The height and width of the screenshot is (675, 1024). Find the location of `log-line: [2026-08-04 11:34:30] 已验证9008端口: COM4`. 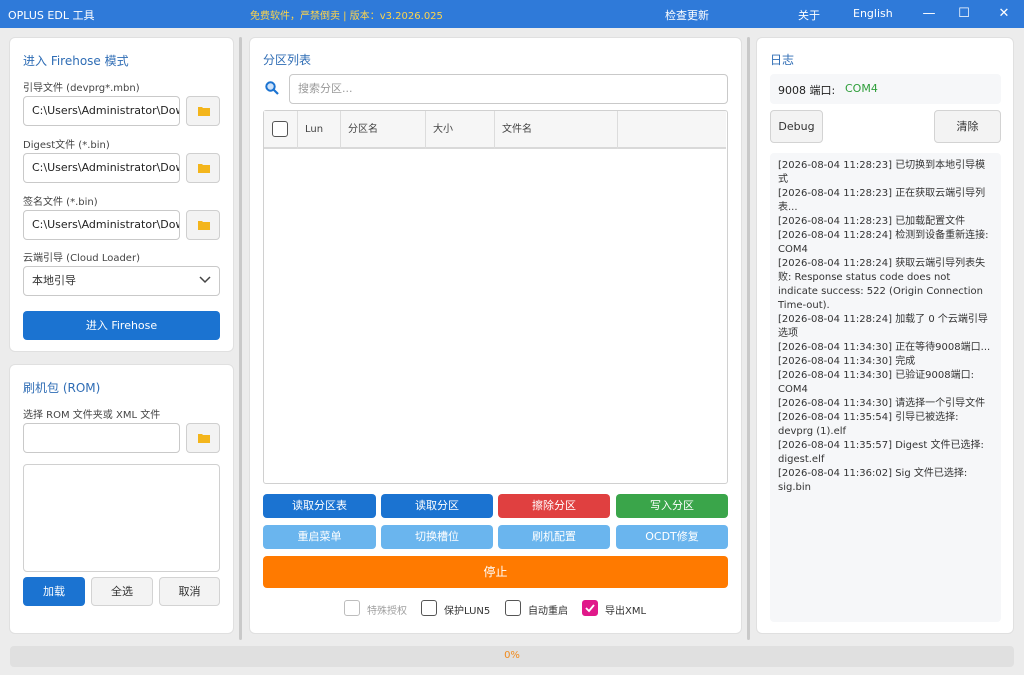

log-line: [2026-08-04 11:34:30] 已验证9008端口: COM4 is located at coordinates (876, 382).